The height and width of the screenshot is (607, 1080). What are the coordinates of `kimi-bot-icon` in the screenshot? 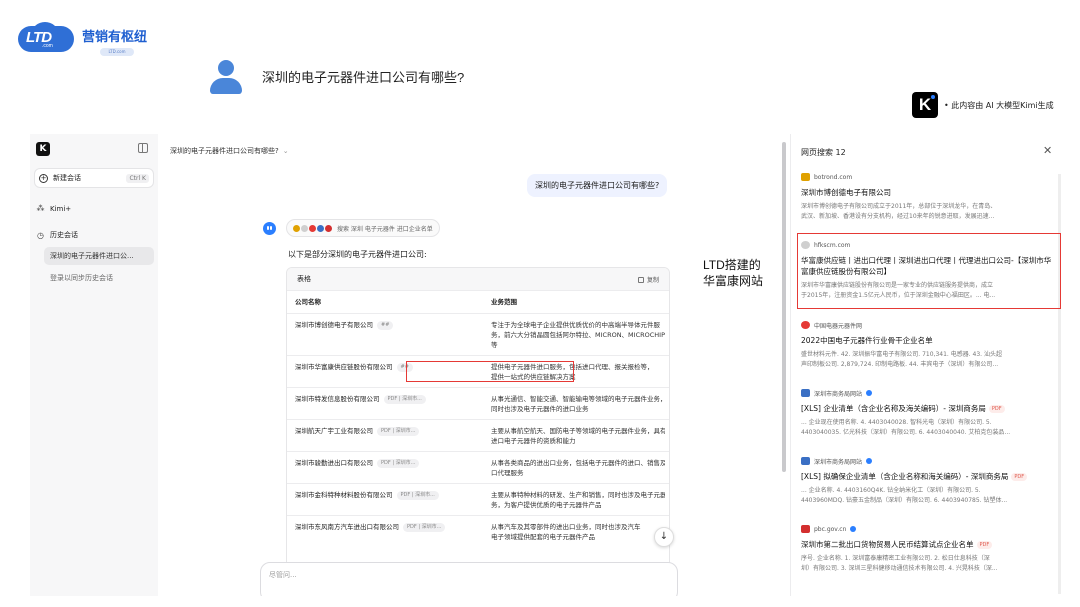 It's located at (269, 228).